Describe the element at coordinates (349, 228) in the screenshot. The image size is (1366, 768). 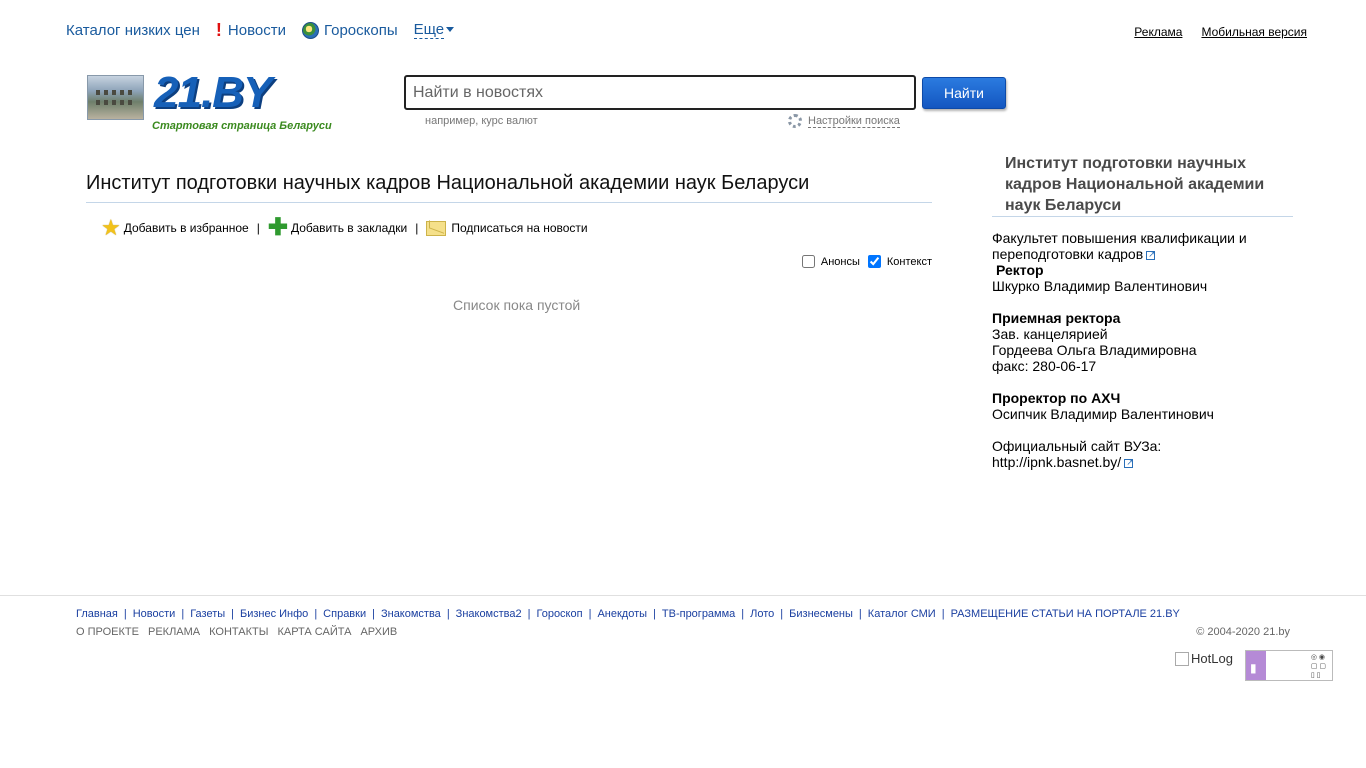
I see `add-to-bookmarks-label: Добавить в закладки` at that location.